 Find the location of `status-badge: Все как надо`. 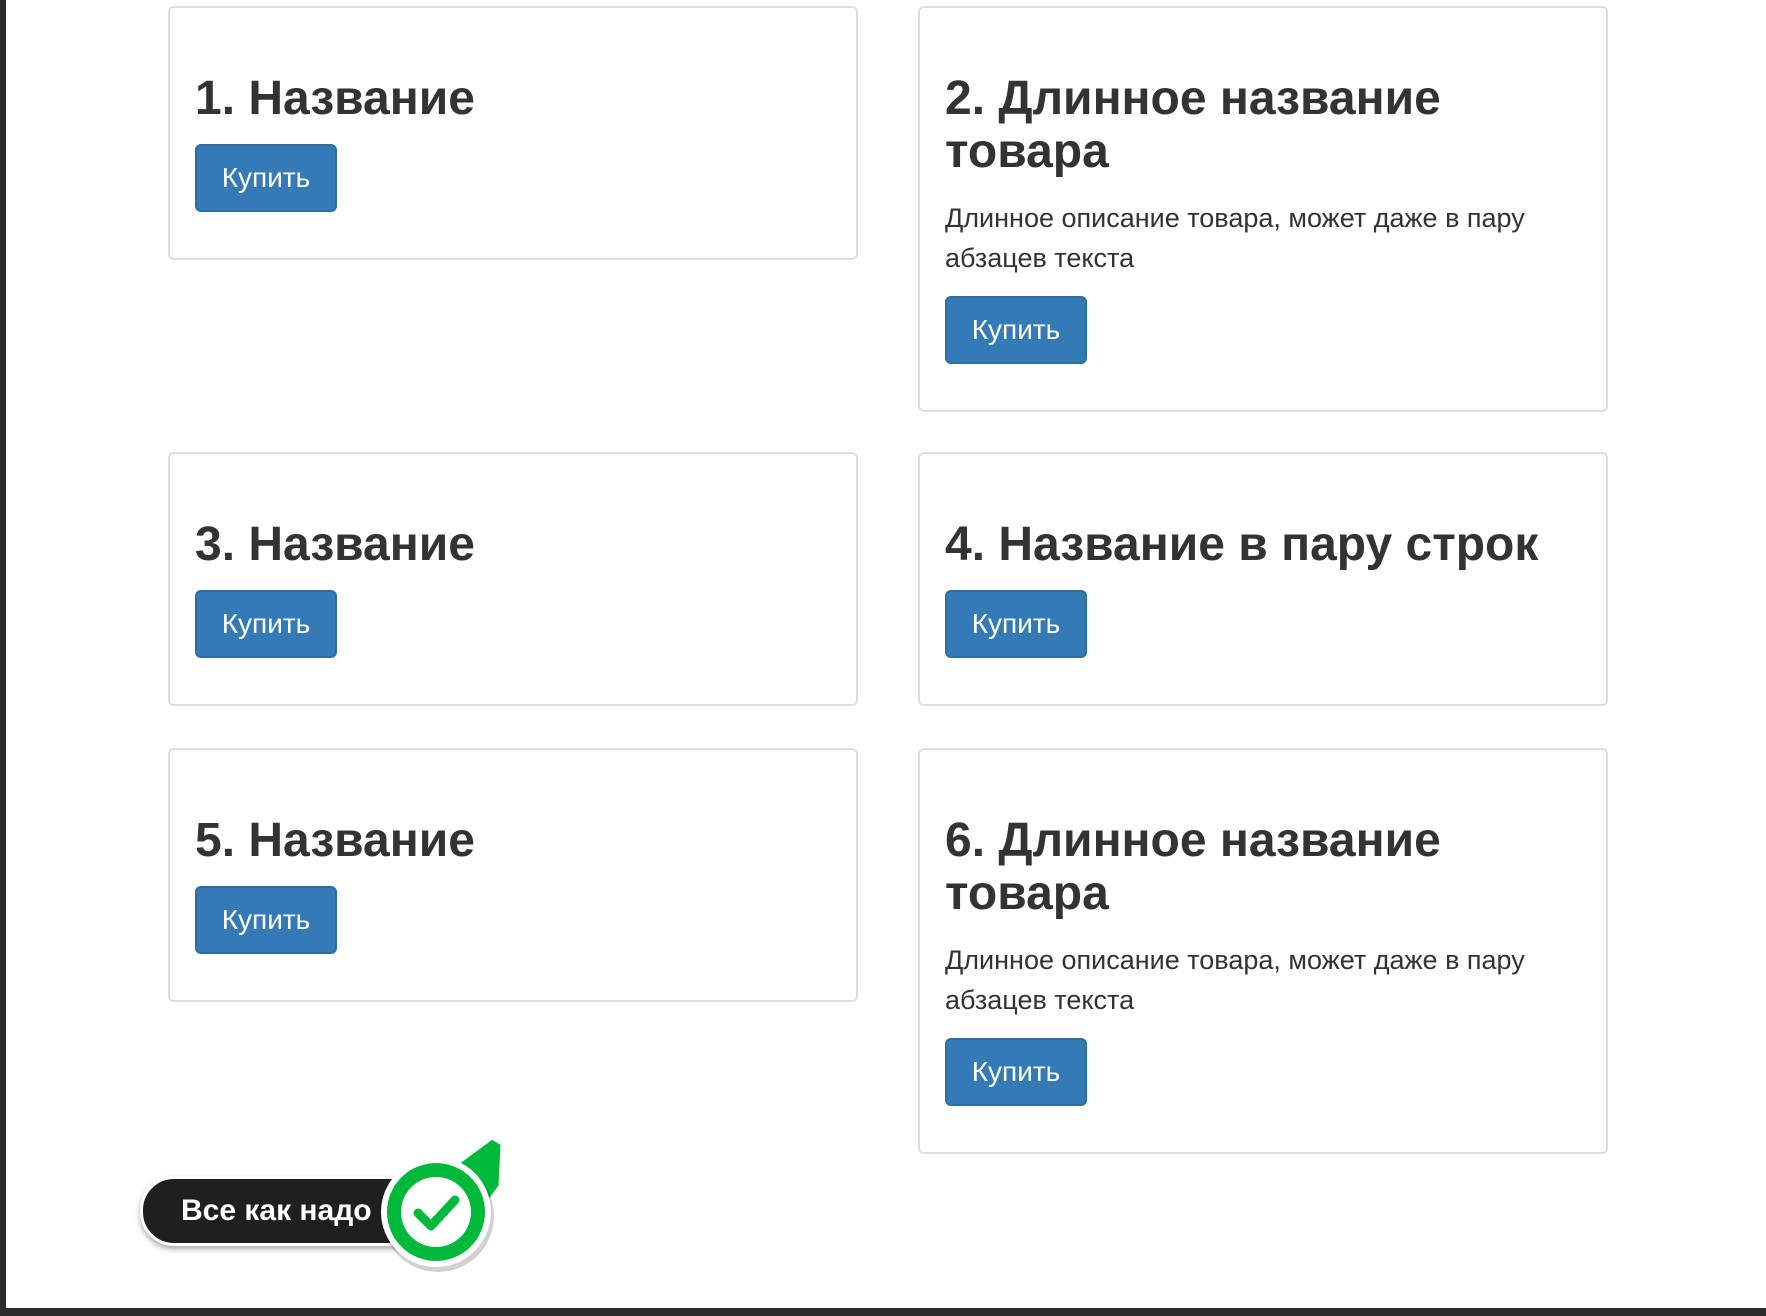

status-badge: Все как надо is located at coordinates (329, 1206).